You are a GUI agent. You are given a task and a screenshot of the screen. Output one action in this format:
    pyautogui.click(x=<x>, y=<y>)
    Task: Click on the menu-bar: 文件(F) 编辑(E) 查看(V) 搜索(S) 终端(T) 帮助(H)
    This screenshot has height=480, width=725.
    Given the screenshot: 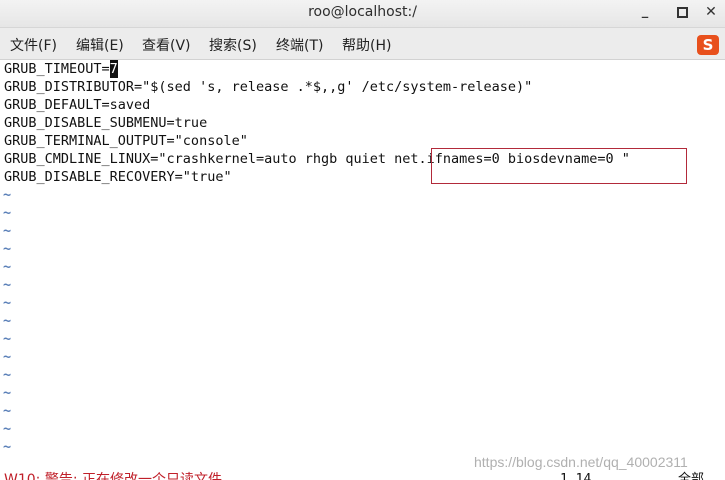 What is the action you would take?
    pyautogui.click(x=362, y=44)
    